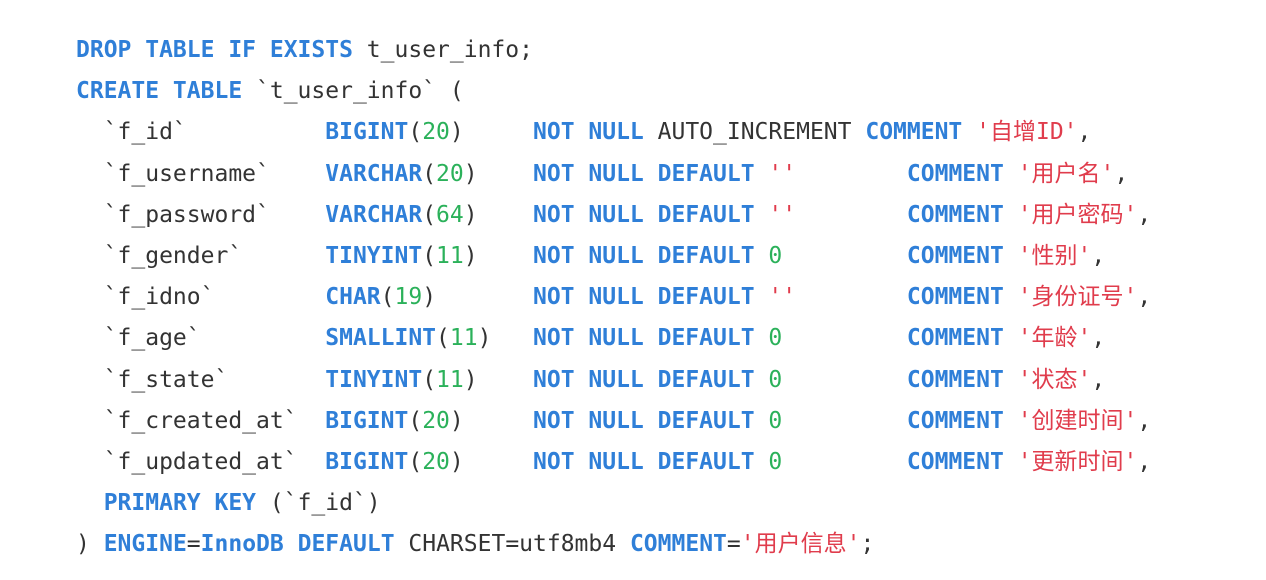  I want to click on sql-text: AUTO_INCREMENT, so click(754, 132).